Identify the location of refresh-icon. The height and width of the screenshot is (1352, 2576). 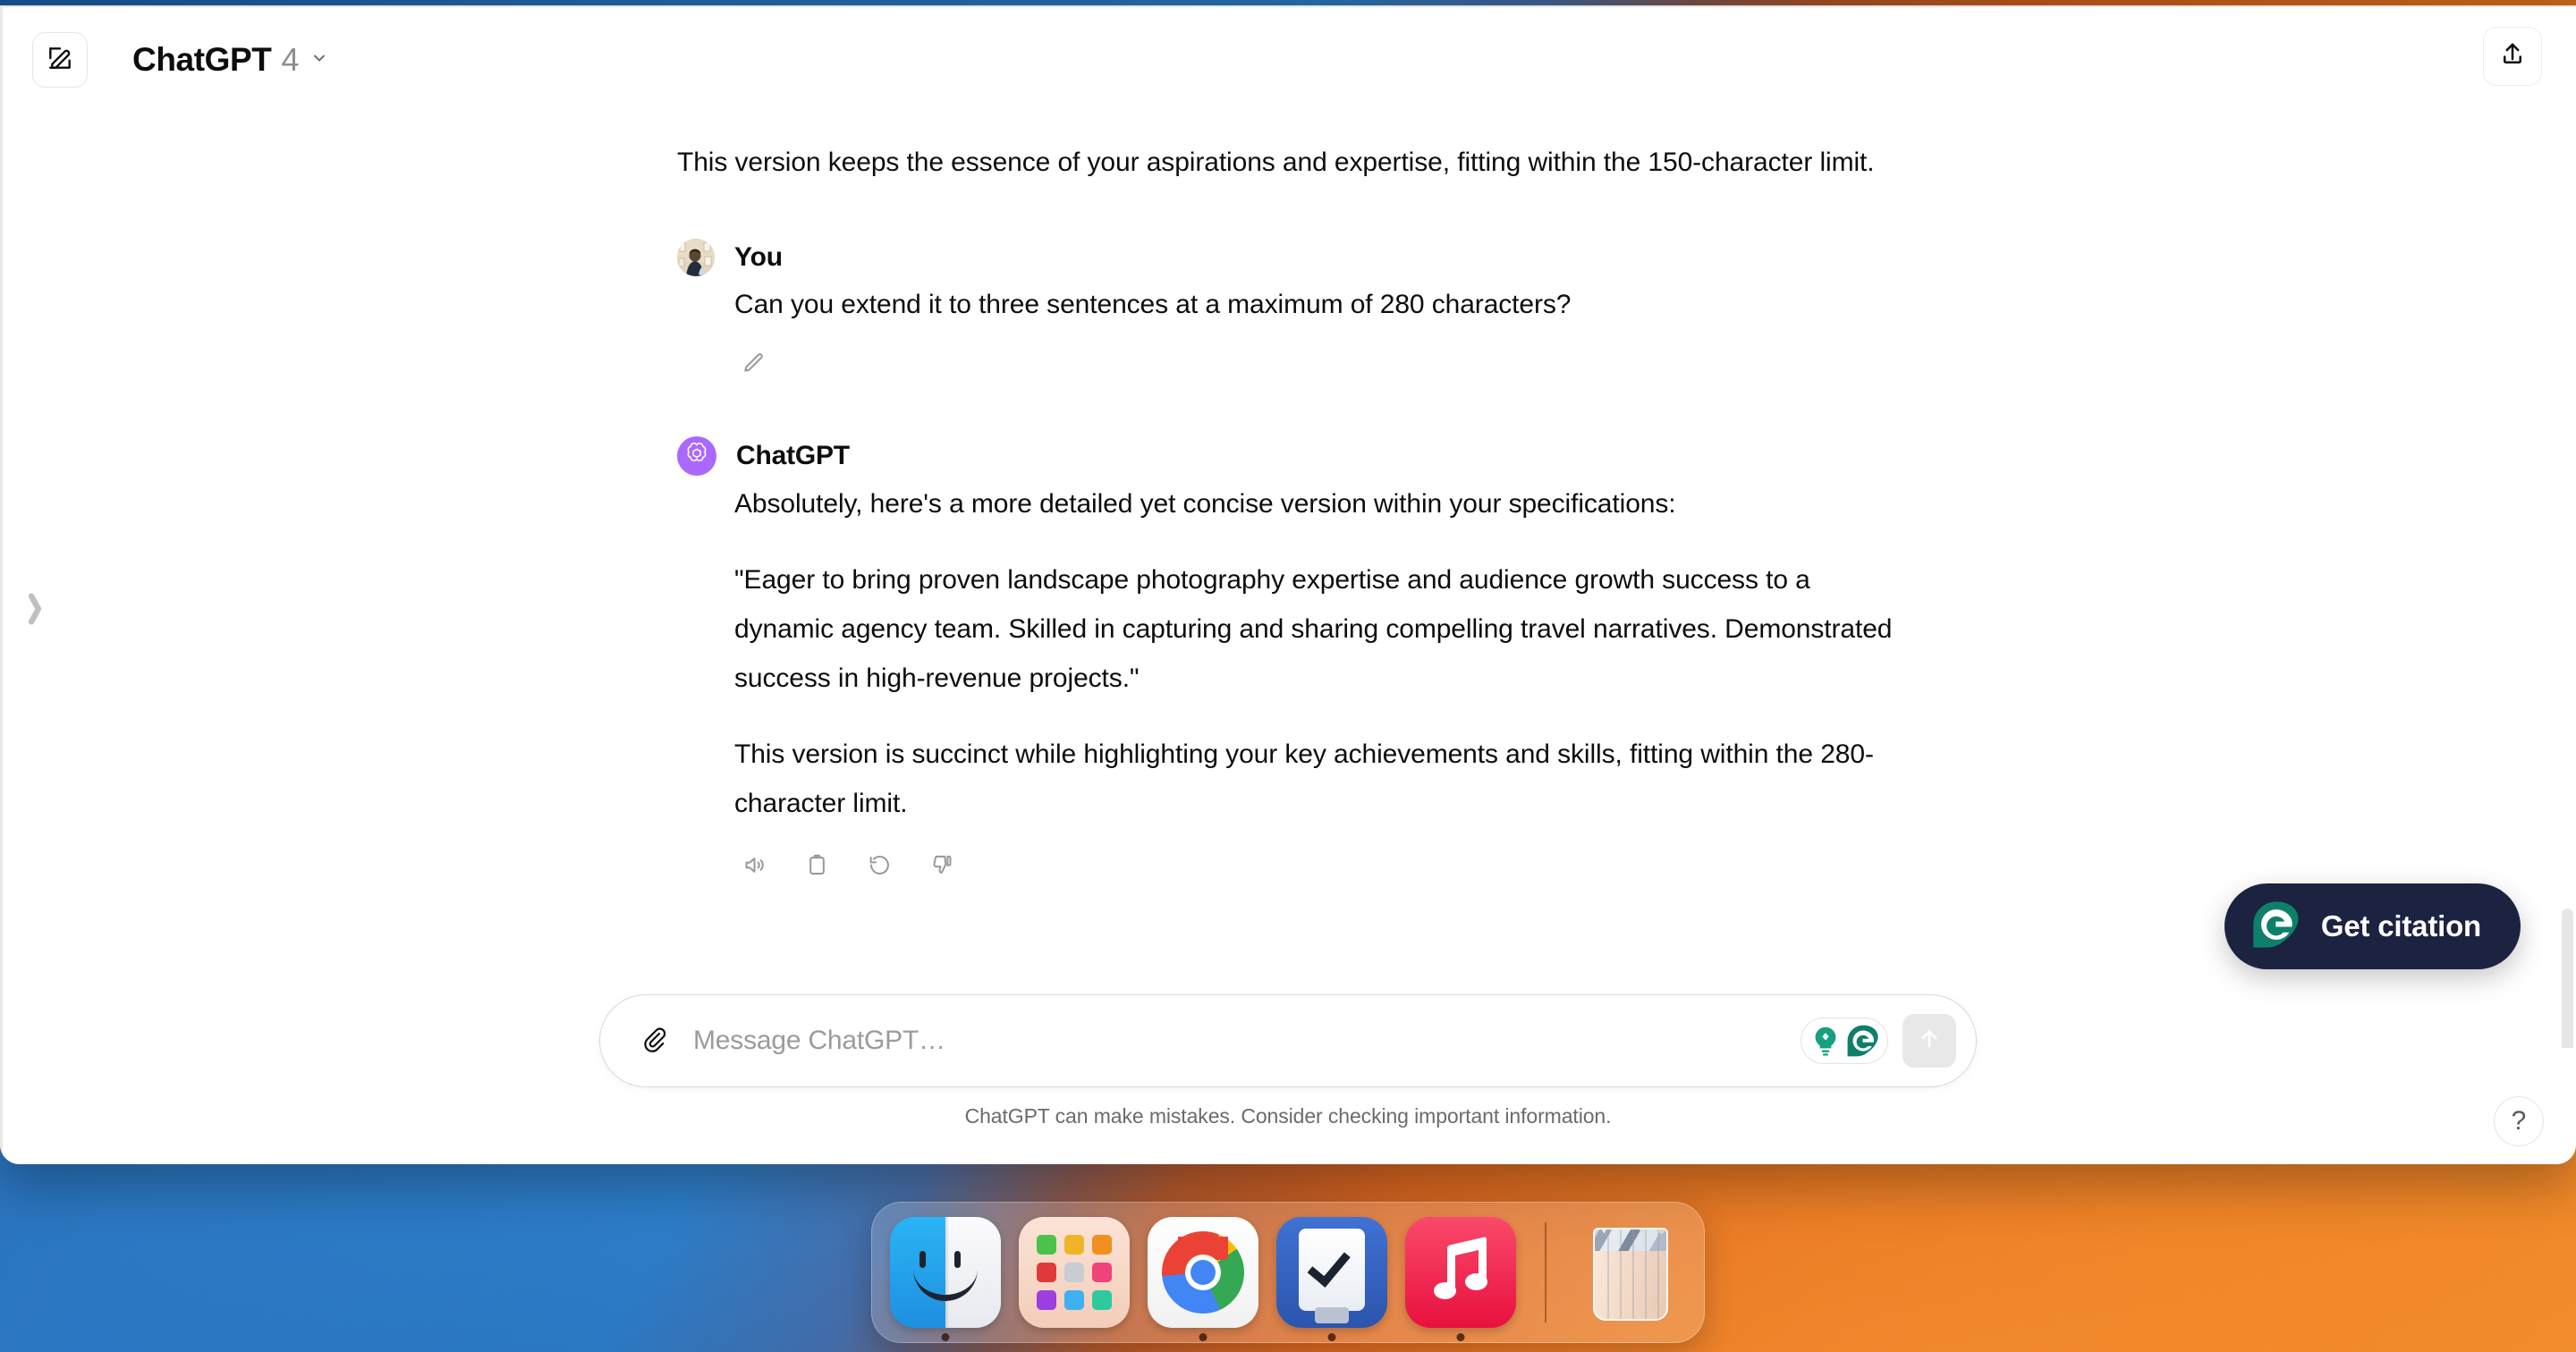
(880, 867).